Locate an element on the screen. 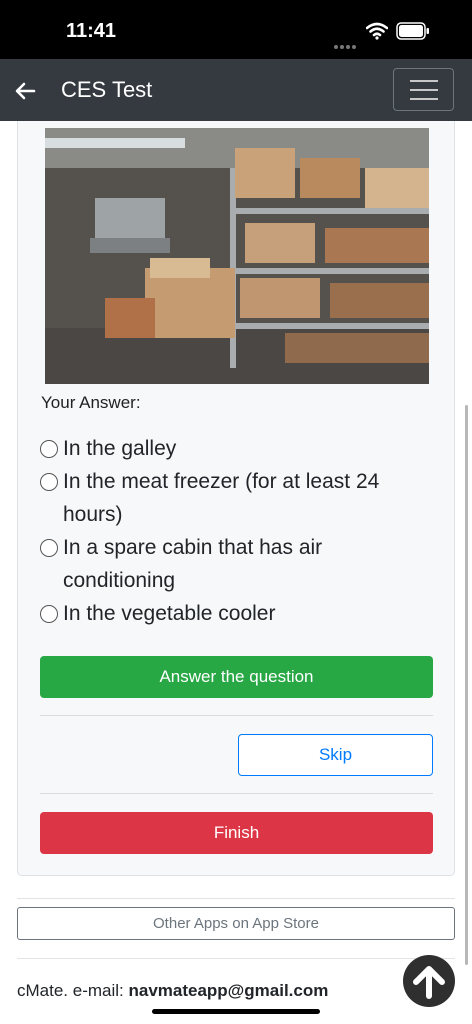 The image size is (472, 1024). page-title: CES Test is located at coordinates (107, 89).